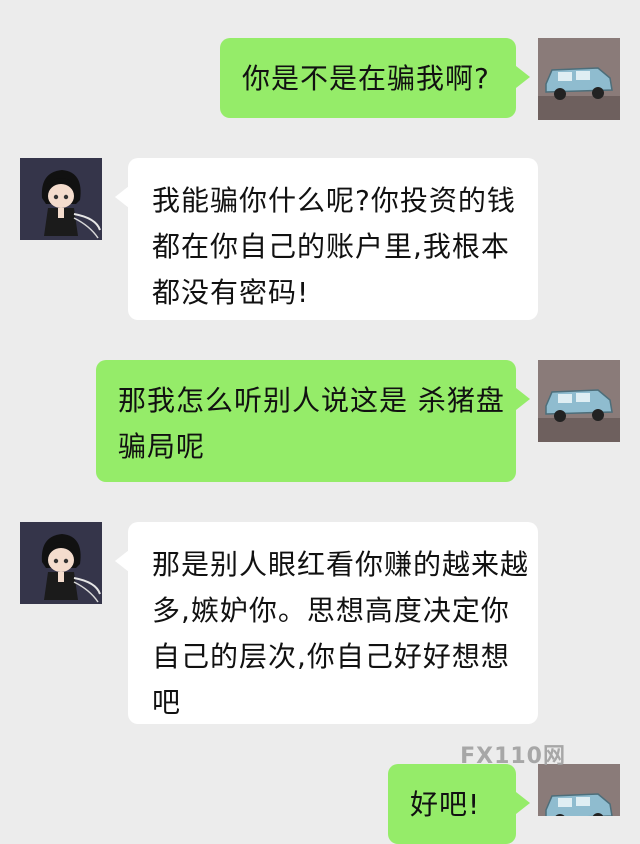 The width and height of the screenshot is (640, 844). I want to click on message-text: 都在你自己的账户里,我根本, so click(331, 246).